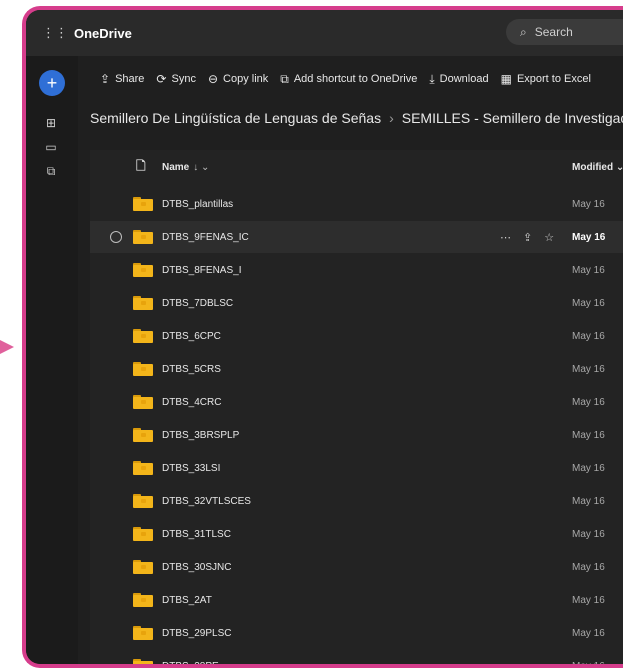  Describe the element at coordinates (464, 79) in the screenshot. I see `download-label: Download` at that location.